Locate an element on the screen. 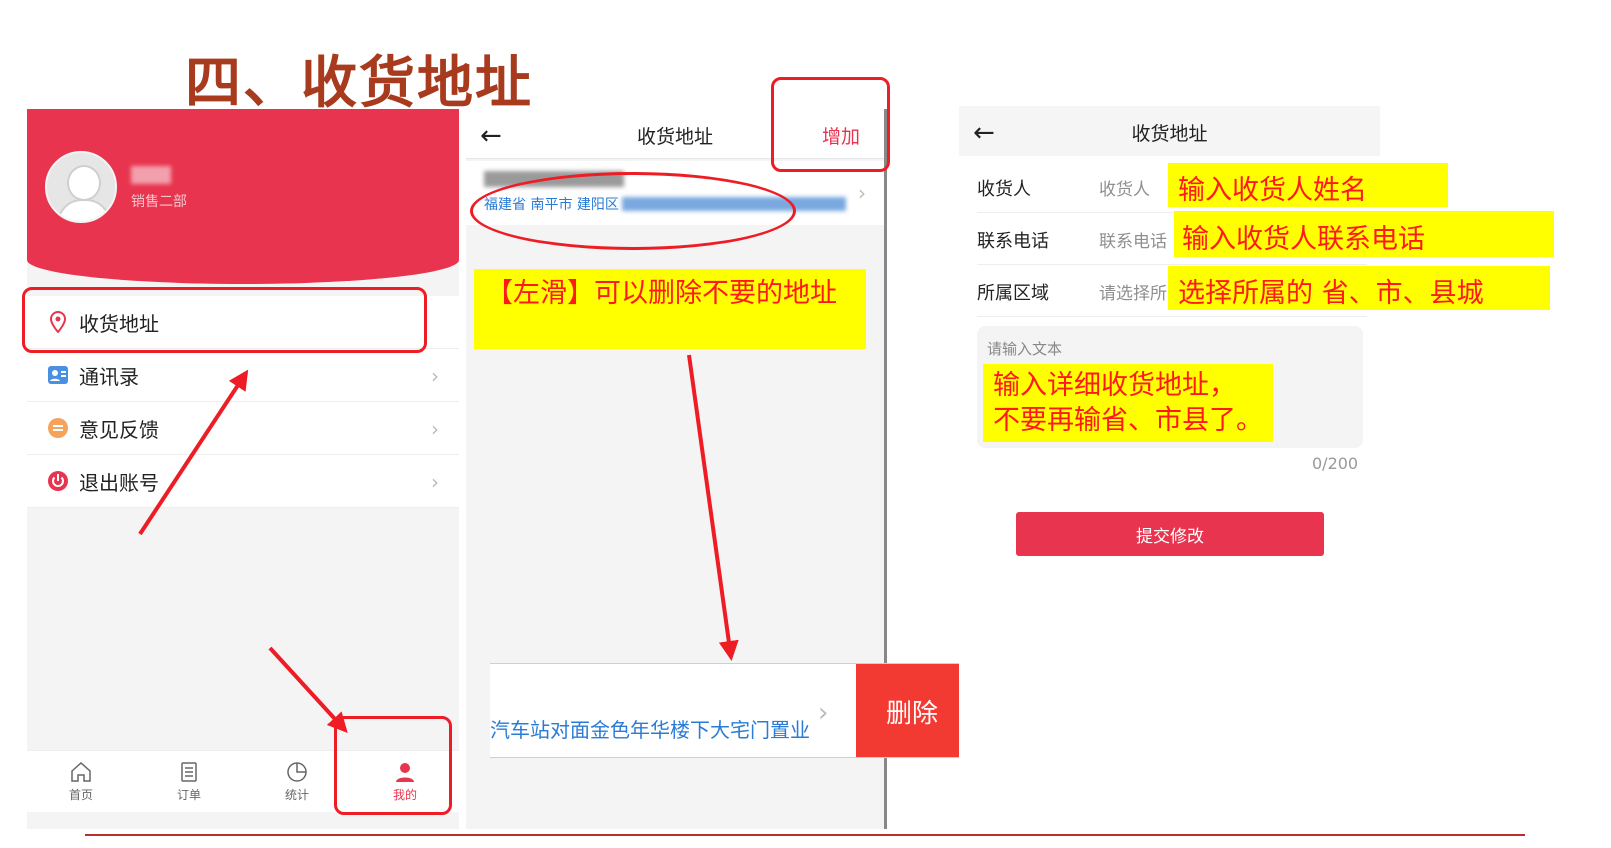 This screenshot has height=848, width=1611. annotation-detail-line: 输入详细收货地址， is located at coordinates (1114, 385).